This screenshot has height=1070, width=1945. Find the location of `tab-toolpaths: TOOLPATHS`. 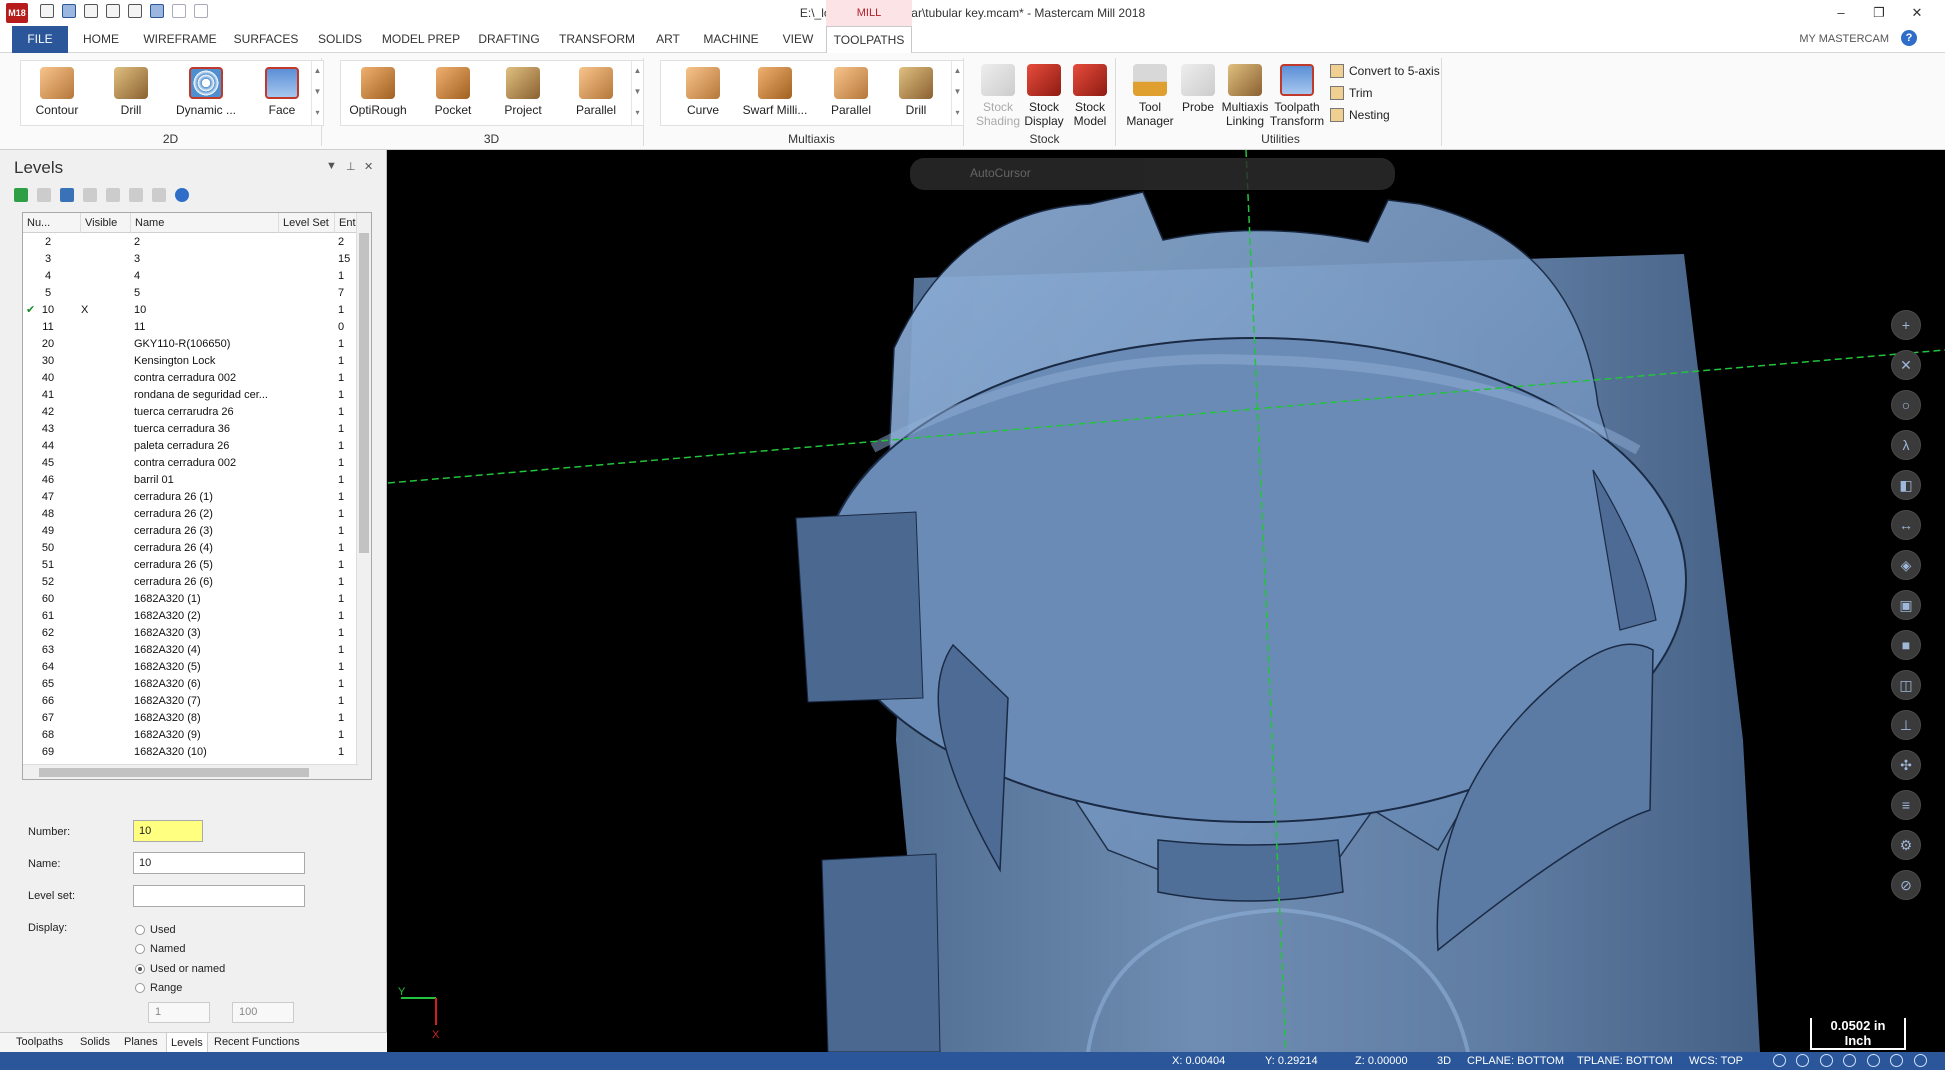

tab-toolpaths: TOOLPATHS is located at coordinates (869, 40).